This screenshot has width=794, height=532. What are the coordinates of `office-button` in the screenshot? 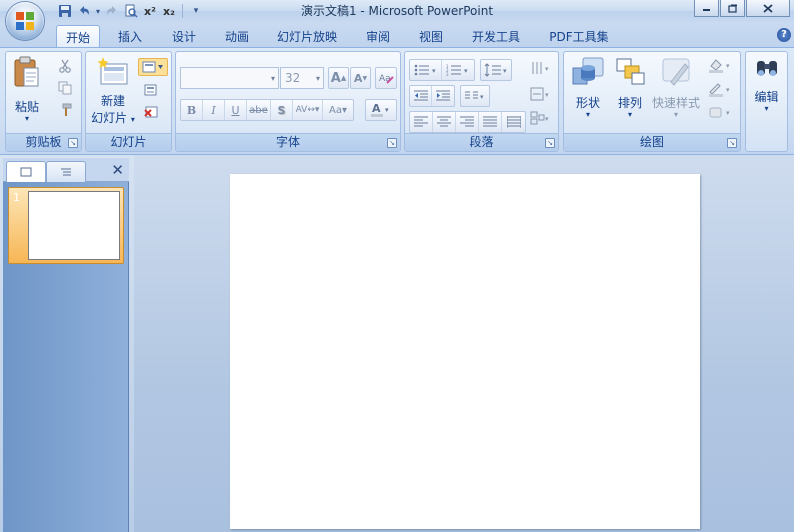 It's located at (25, 21).